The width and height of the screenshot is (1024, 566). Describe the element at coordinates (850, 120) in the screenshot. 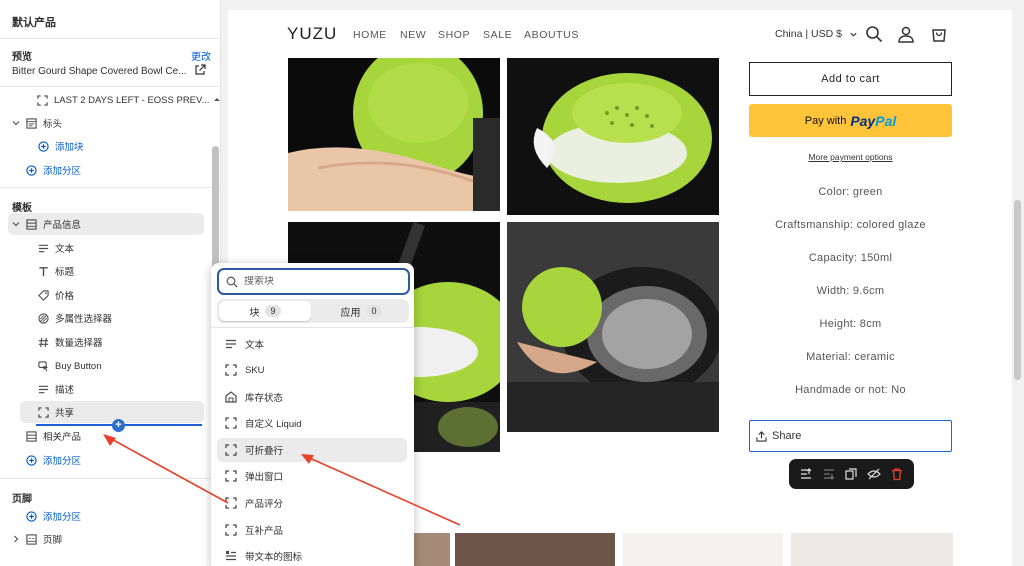

I see `paypal-button: Pay with Pay Pal` at that location.